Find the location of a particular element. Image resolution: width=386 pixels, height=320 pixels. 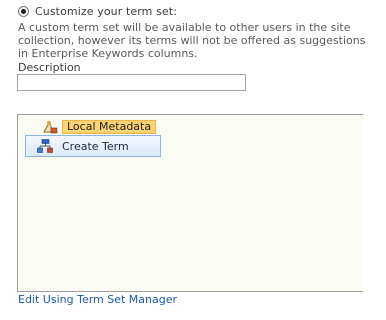

create-term-icon is located at coordinates (45, 146).